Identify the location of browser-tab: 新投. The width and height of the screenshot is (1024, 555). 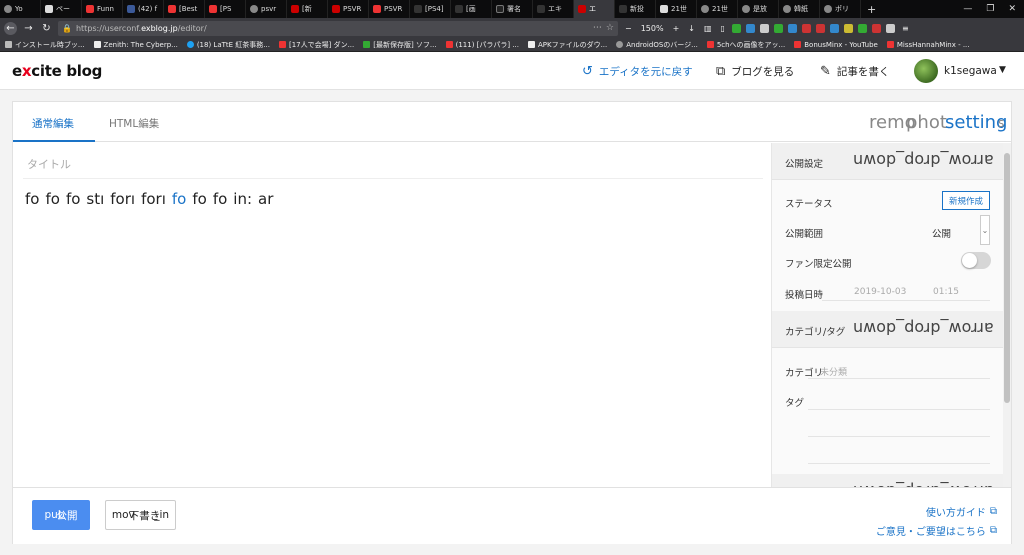
(635, 9).